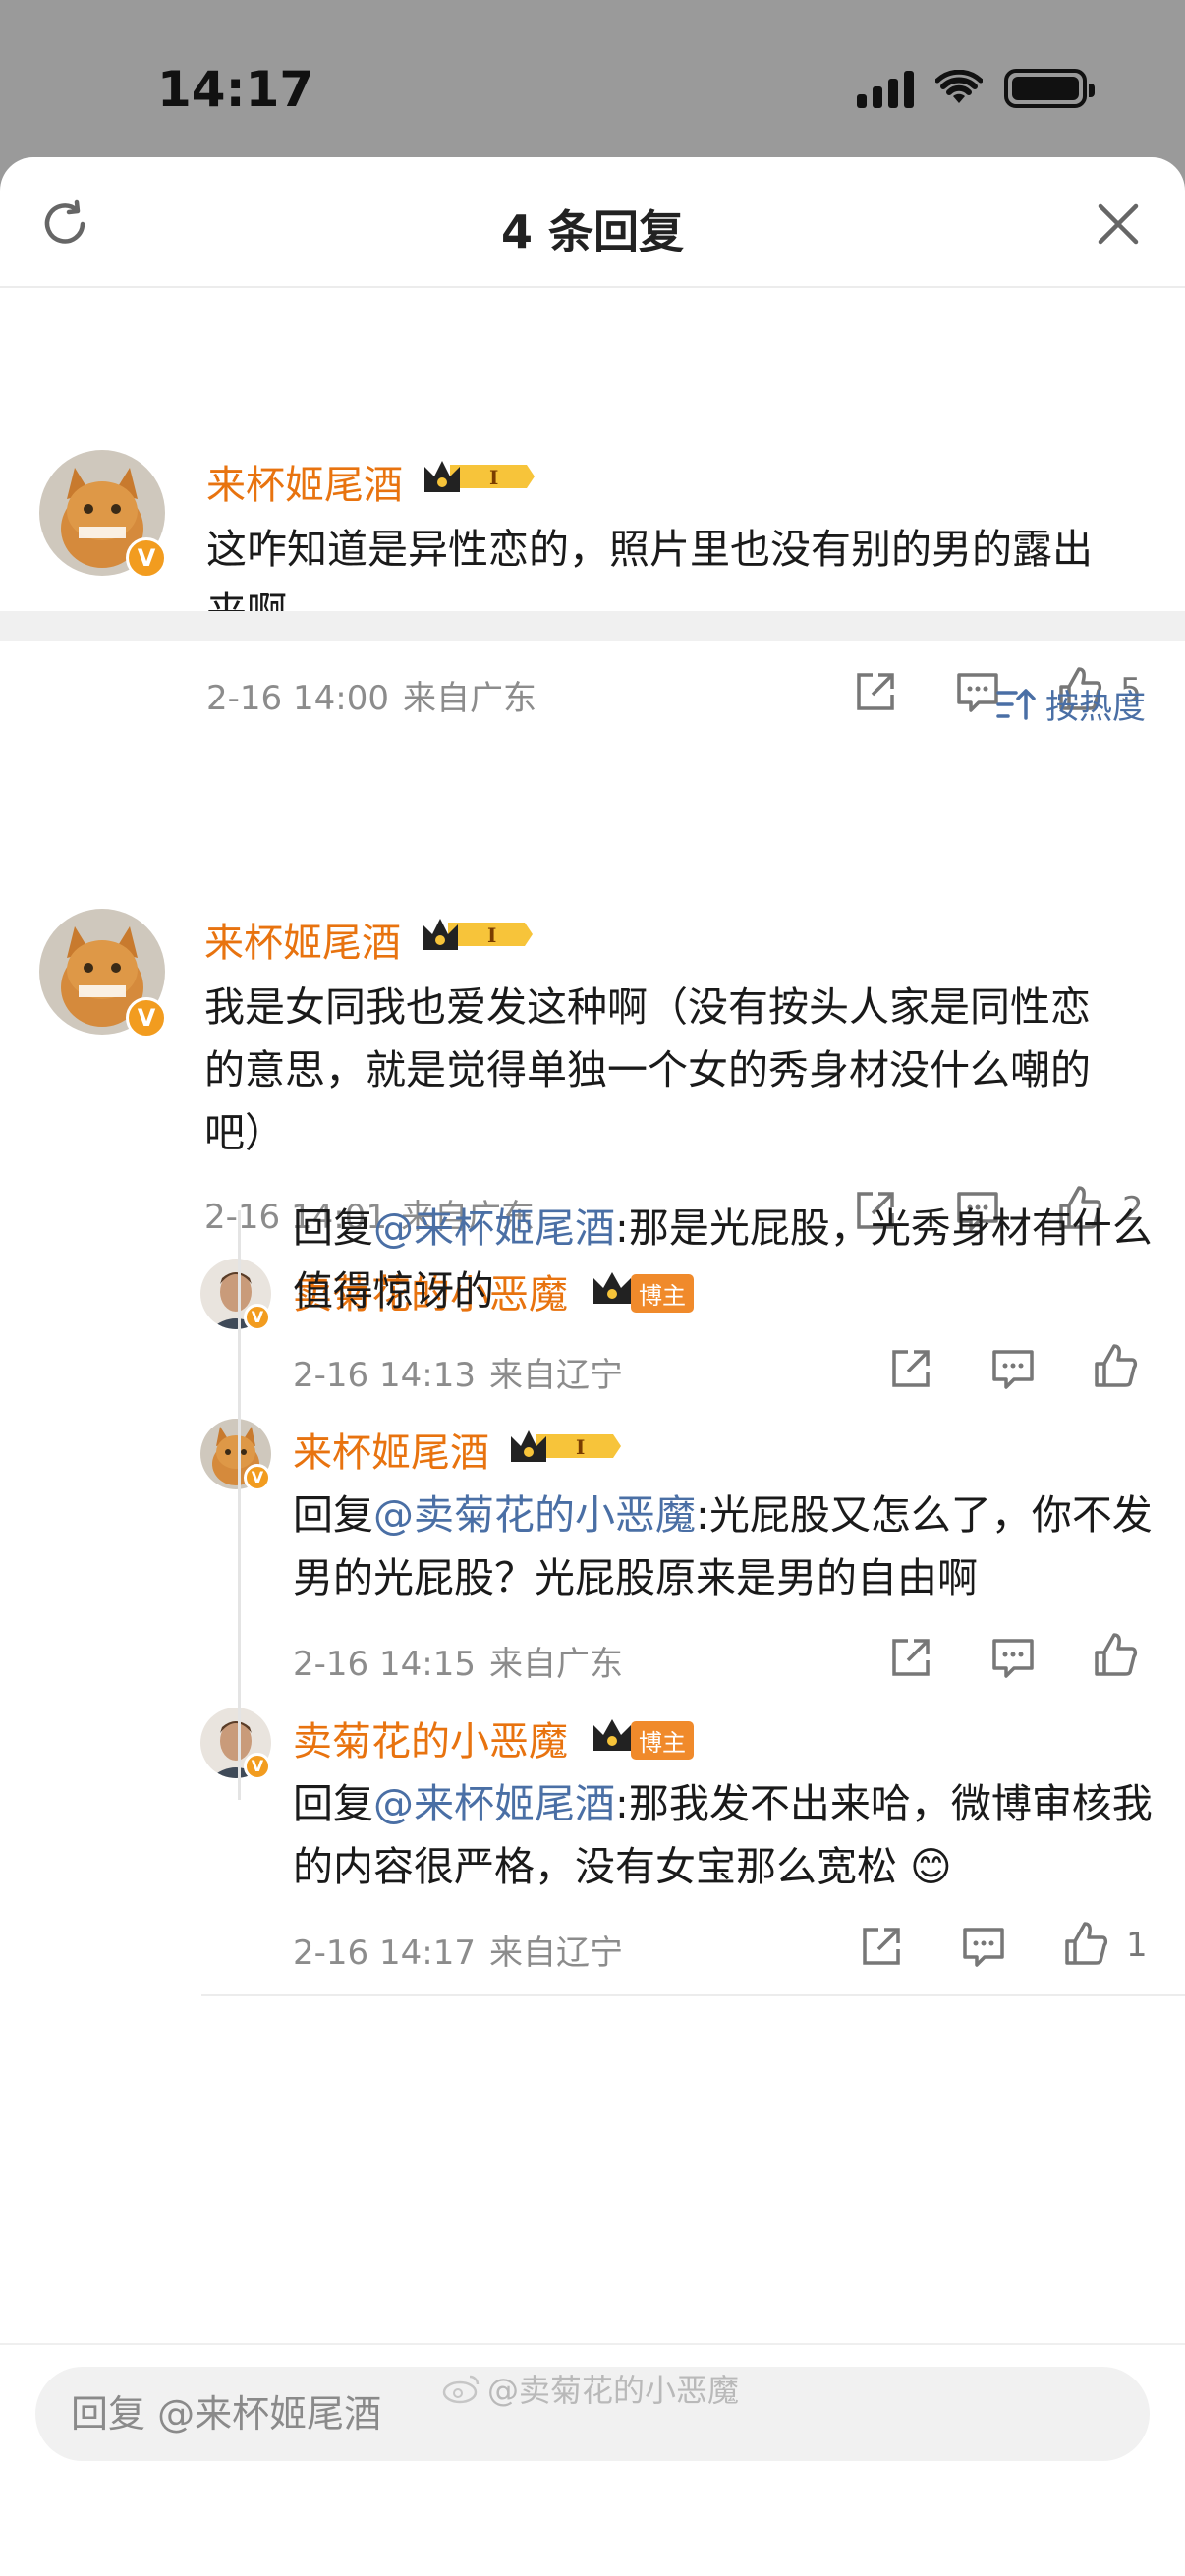  I want to click on wifi-icon, so click(959, 86).